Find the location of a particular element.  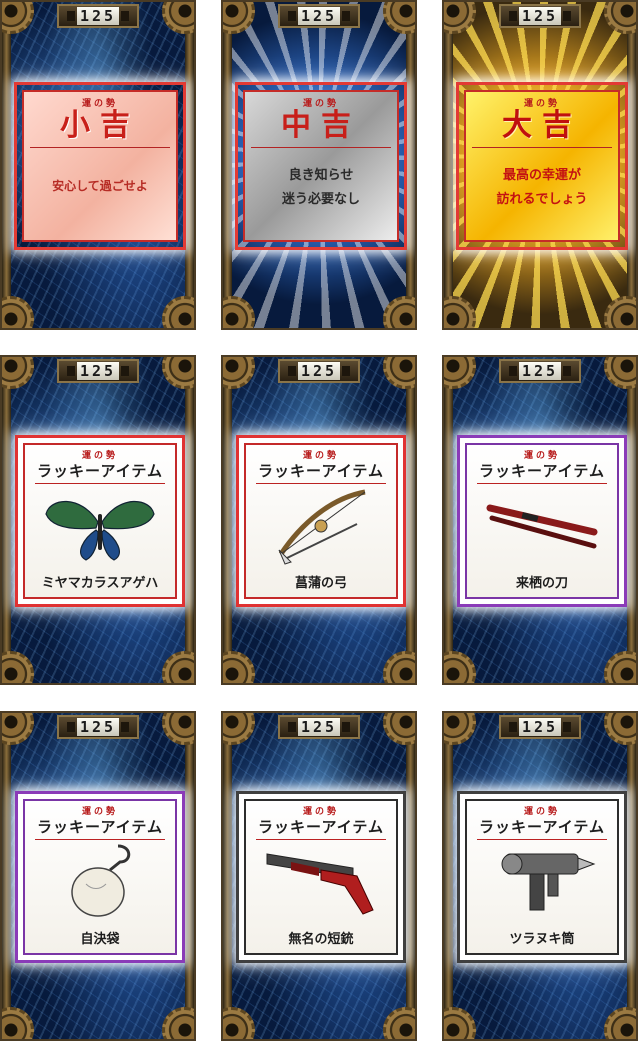

katana-icon is located at coordinates (542, 527).